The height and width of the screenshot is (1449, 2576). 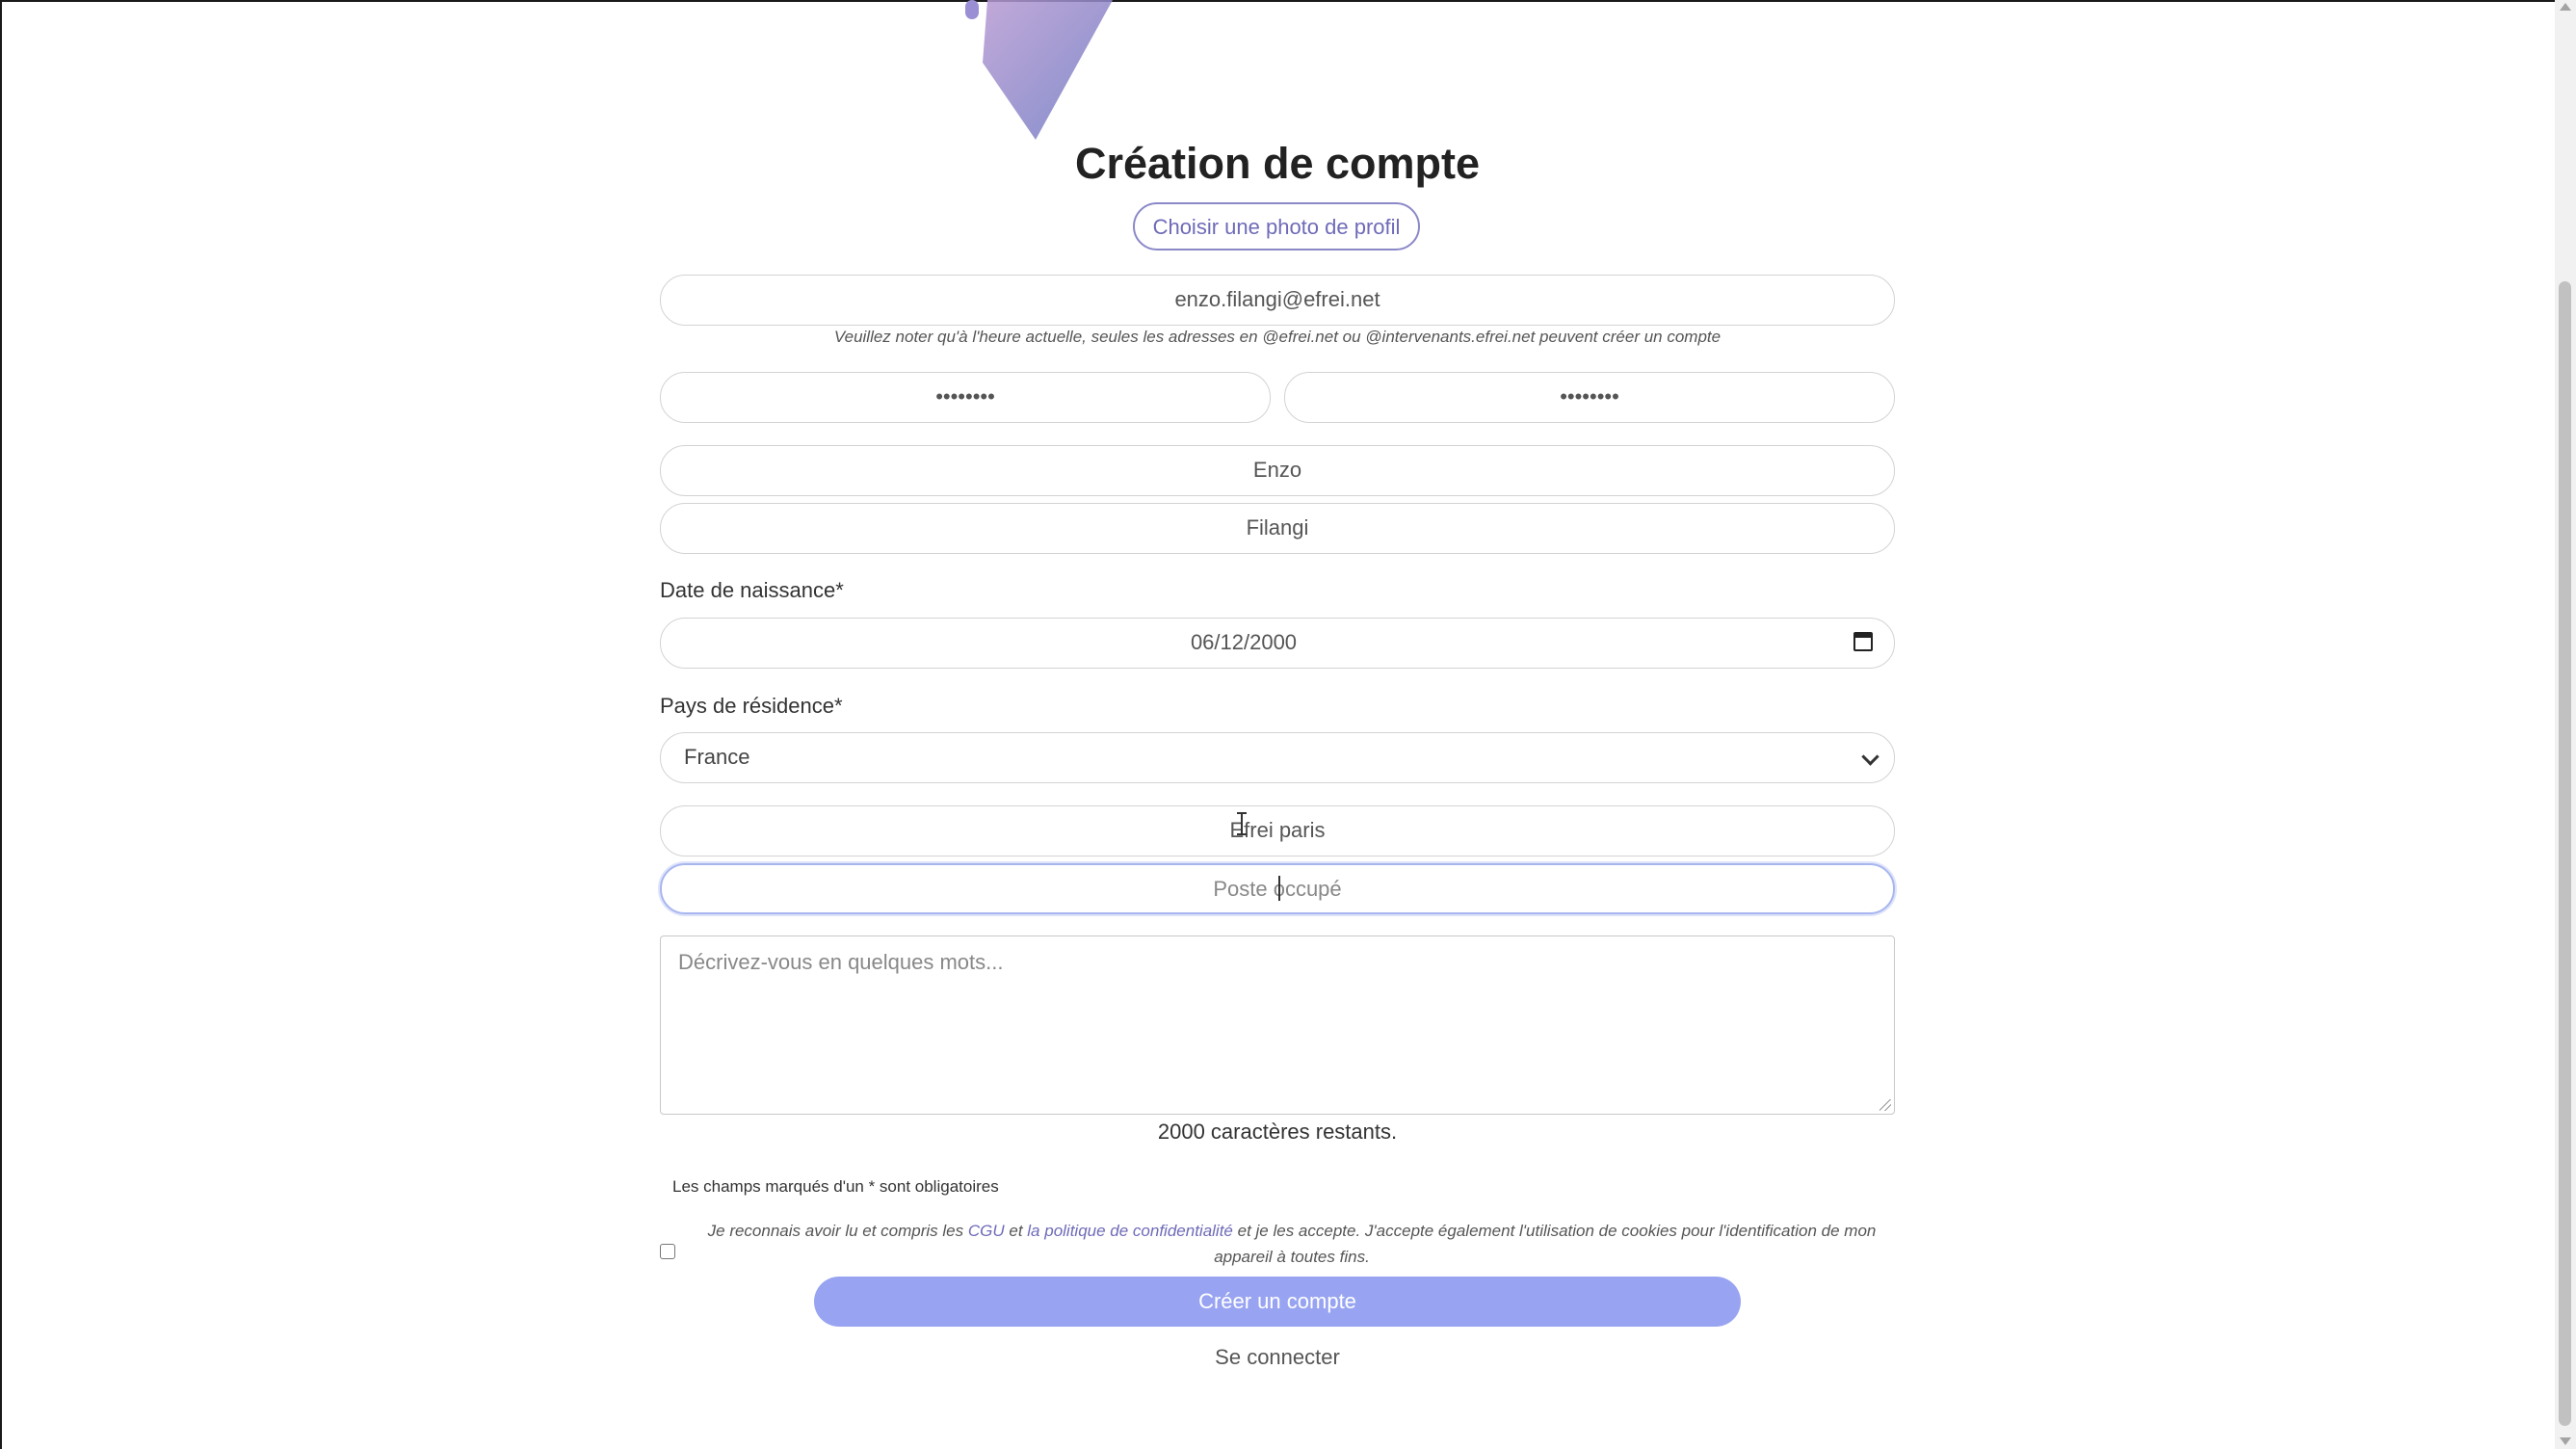 I want to click on calendar-icon, so click(x=1863, y=641).